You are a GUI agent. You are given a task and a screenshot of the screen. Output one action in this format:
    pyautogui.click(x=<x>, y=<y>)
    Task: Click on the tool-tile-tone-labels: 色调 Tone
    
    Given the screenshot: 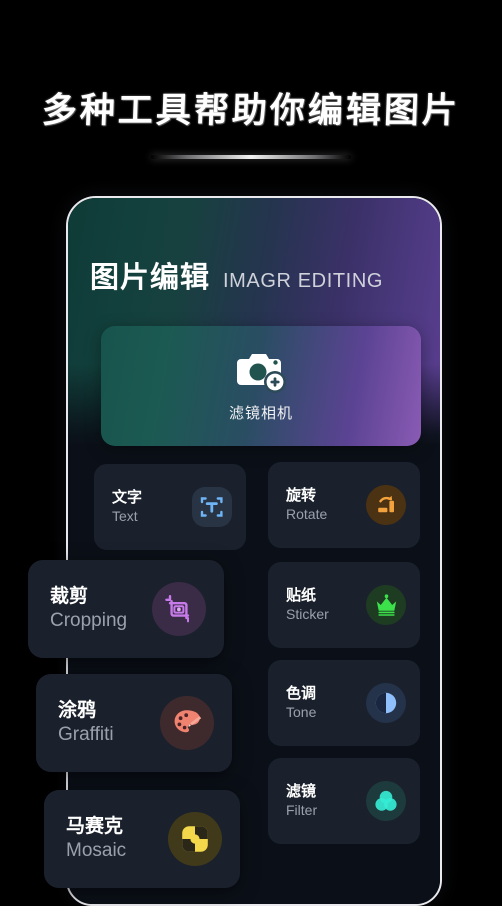 What is the action you would take?
    pyautogui.click(x=301, y=702)
    